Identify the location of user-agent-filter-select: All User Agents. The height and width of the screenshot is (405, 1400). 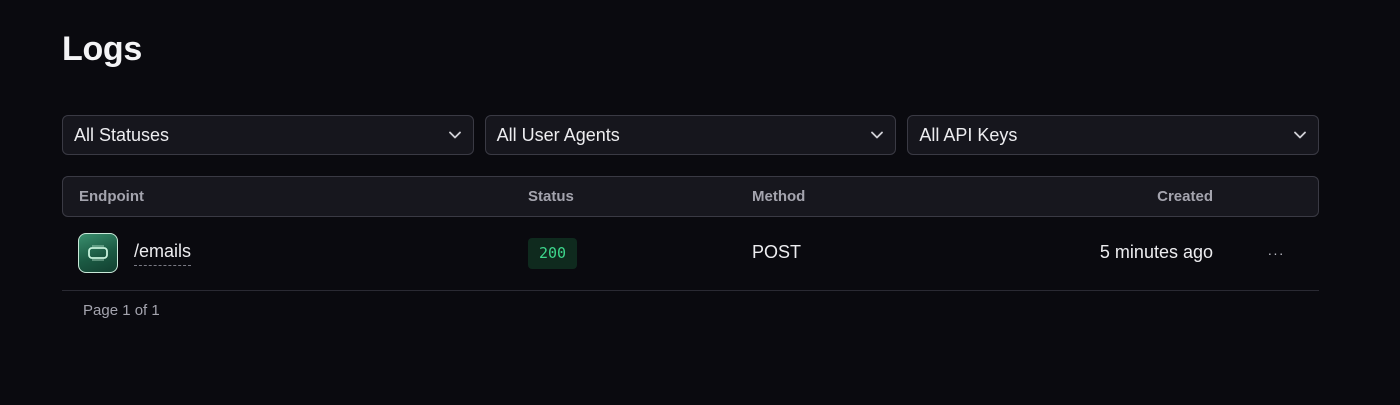
(690, 135).